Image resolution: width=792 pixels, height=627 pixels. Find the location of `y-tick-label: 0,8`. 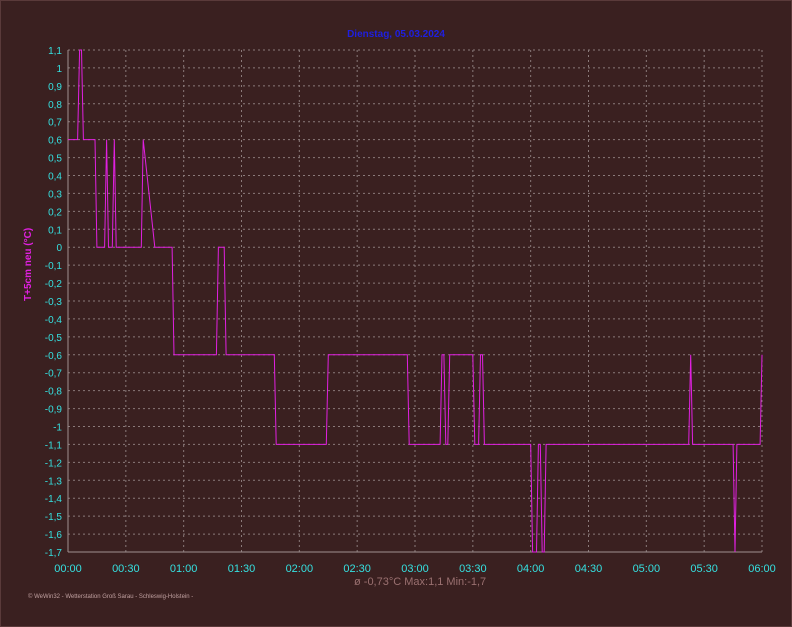

y-tick-label: 0,8 is located at coordinates (55, 105).